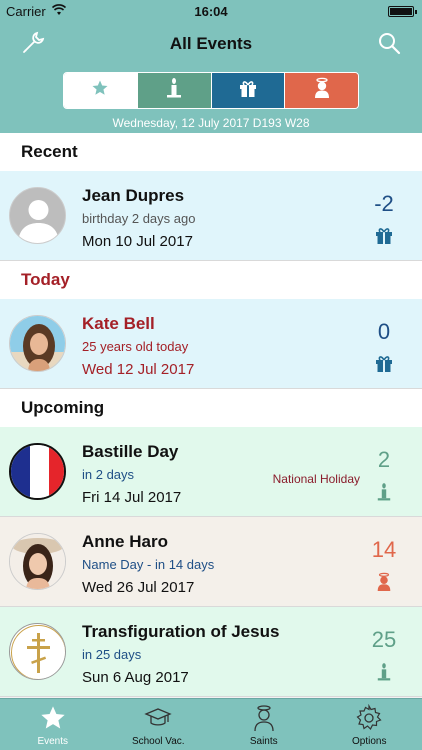  Describe the element at coordinates (148, 564) in the screenshot. I see `event-subtitle: Name Day - in 14 days` at that location.